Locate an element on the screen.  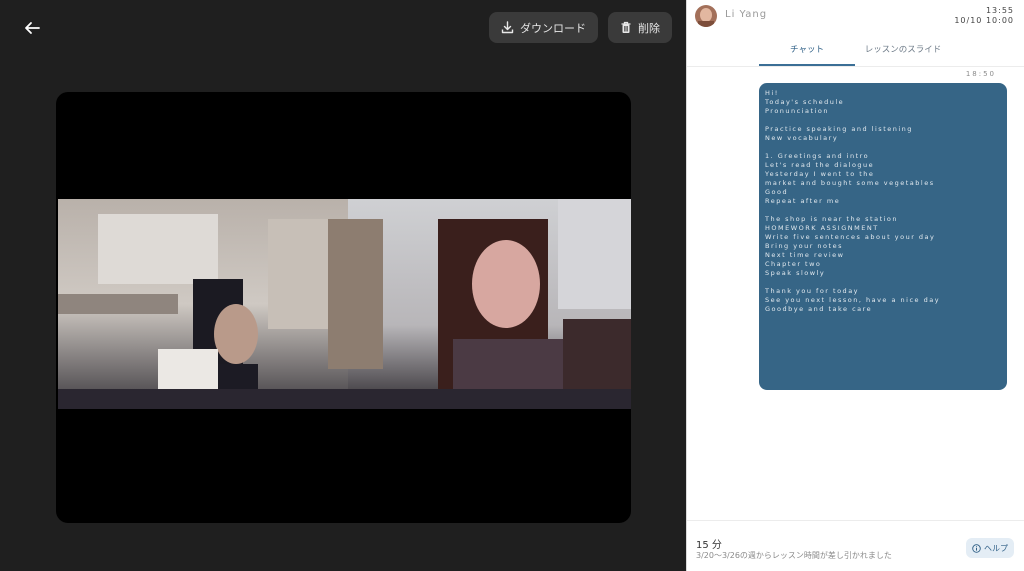
download-label: ダウンロード is located at coordinates (553, 28).